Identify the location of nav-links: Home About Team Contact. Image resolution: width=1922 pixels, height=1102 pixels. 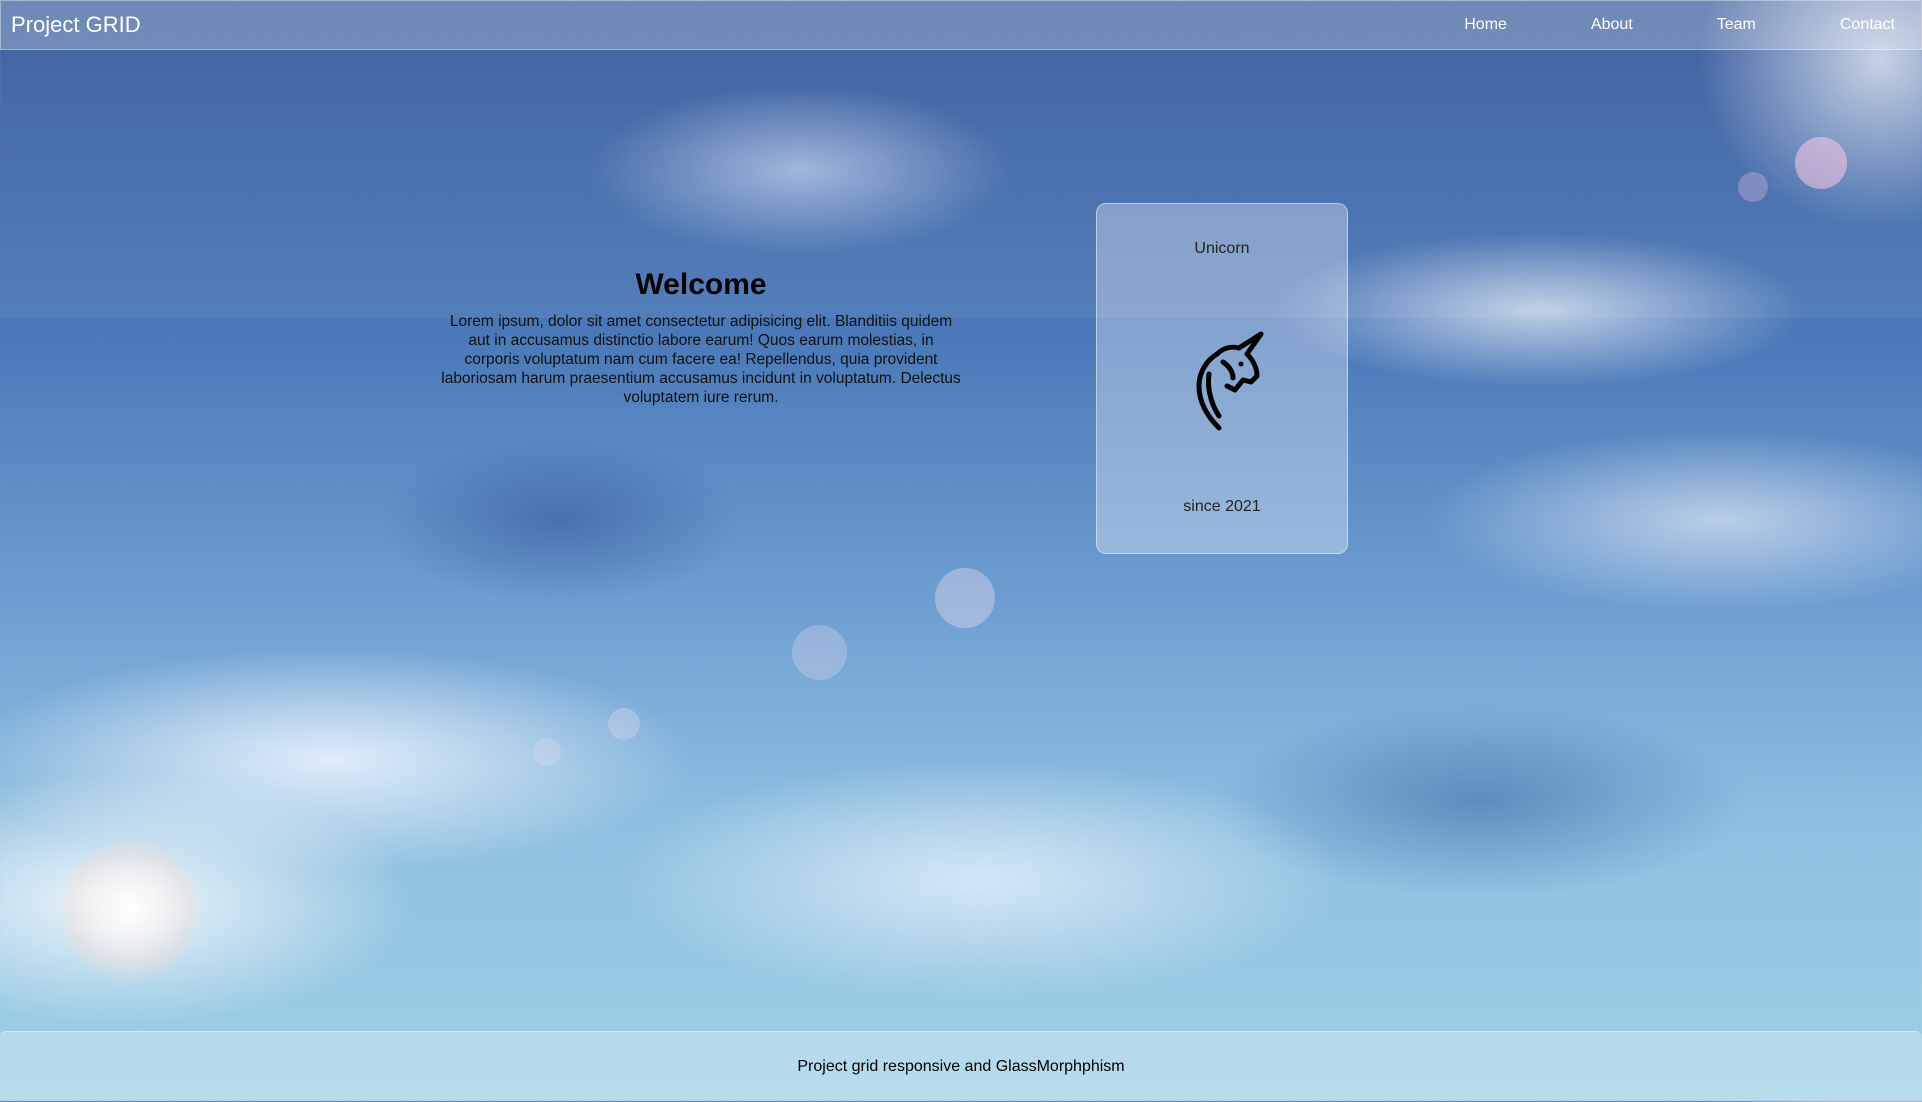
(1679, 25).